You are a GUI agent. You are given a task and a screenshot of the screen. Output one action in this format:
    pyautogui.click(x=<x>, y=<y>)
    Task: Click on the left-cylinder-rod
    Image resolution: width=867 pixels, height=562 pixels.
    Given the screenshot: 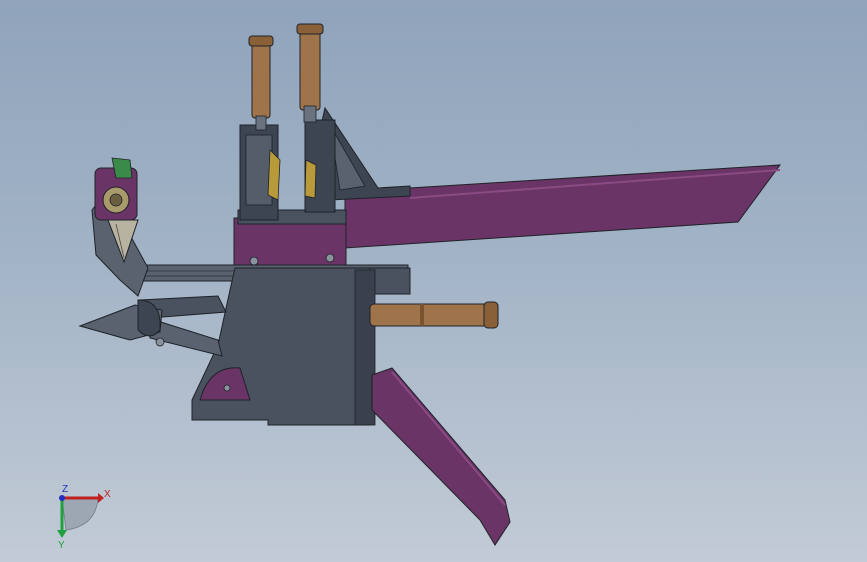 What is the action you would take?
    pyautogui.click(x=261, y=123)
    